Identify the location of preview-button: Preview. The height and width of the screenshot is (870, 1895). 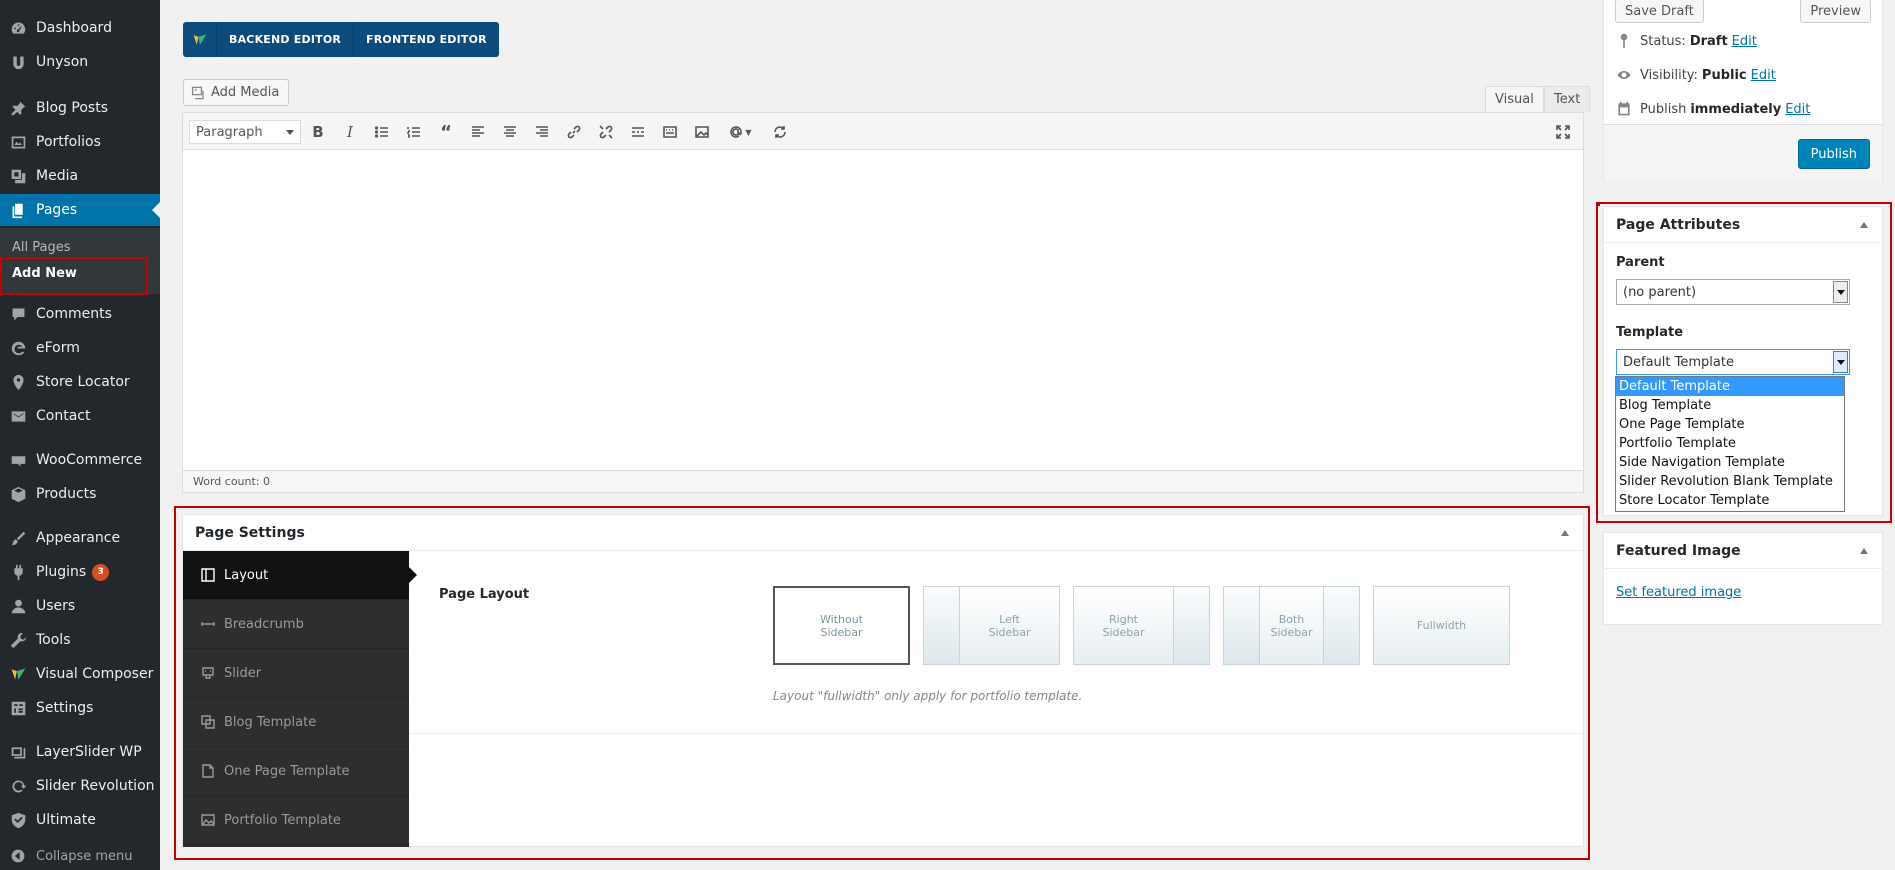
(1835, 11).